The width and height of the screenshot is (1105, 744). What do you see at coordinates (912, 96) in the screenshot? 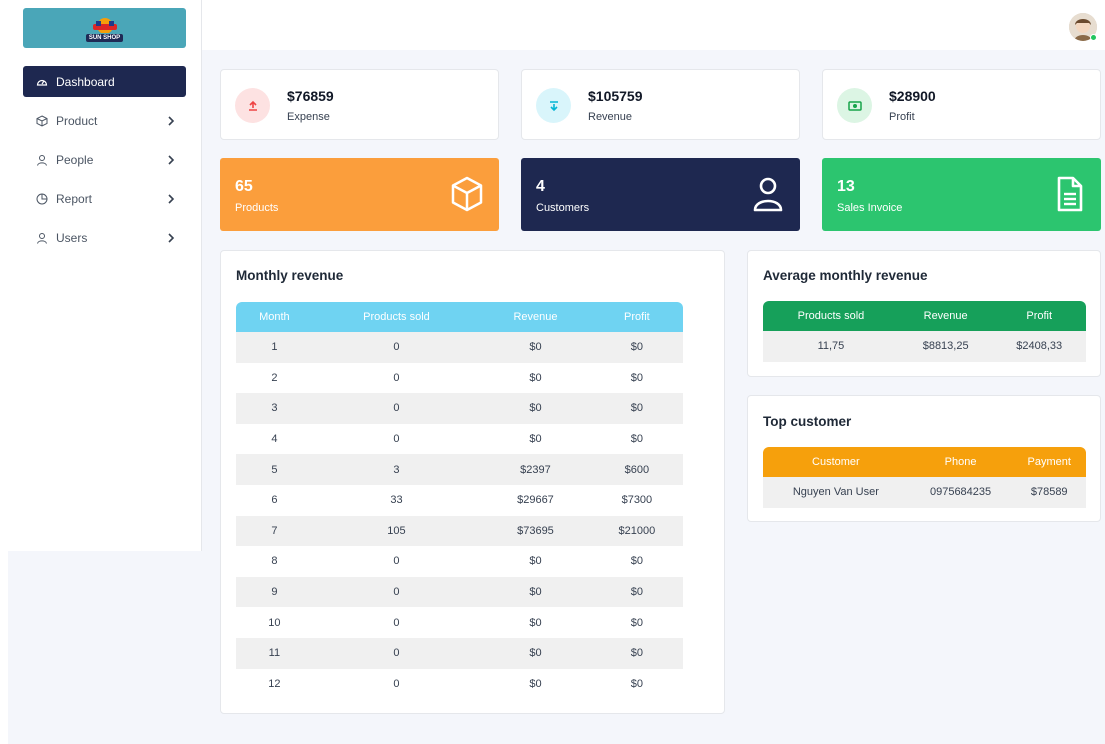
I see `profit-value: $28900` at bounding box center [912, 96].